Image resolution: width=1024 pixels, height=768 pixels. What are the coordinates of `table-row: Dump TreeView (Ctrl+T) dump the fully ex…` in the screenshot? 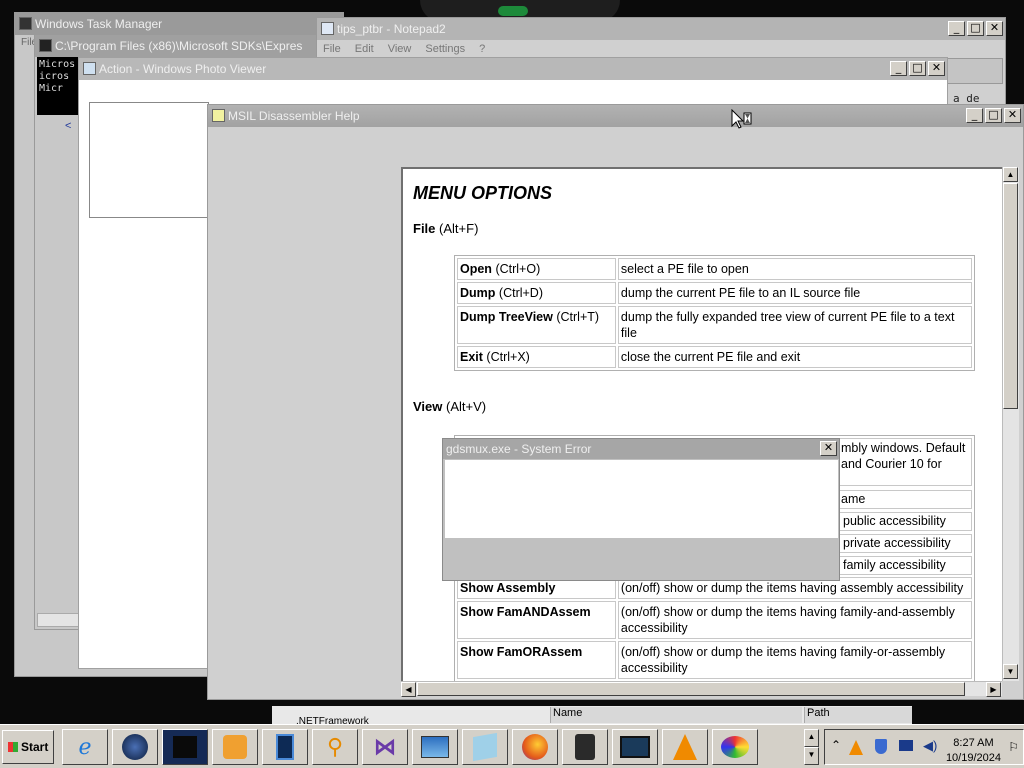 It's located at (714, 325).